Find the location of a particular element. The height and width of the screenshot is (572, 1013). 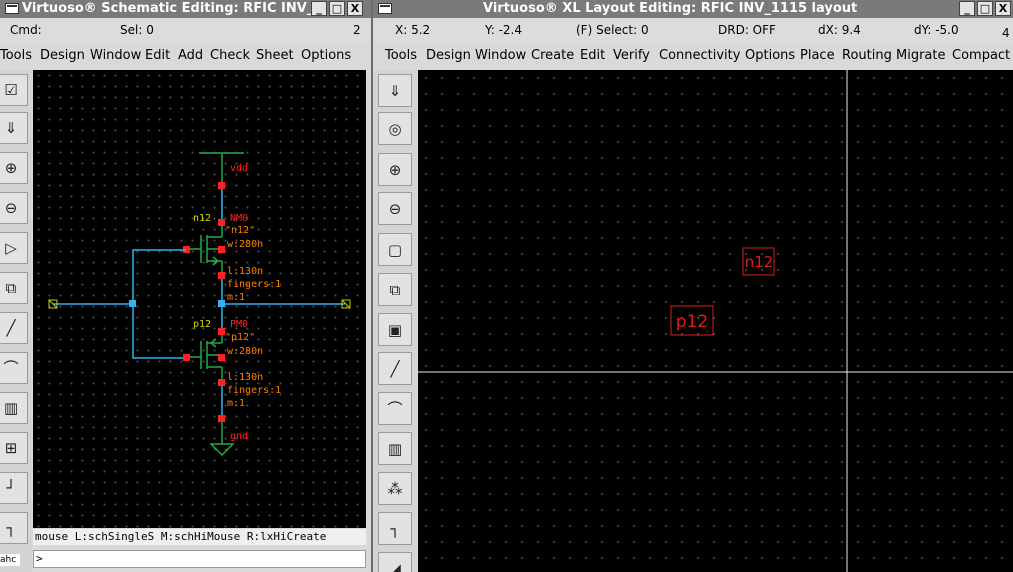

move-icon: ▣ is located at coordinates (395, 329).